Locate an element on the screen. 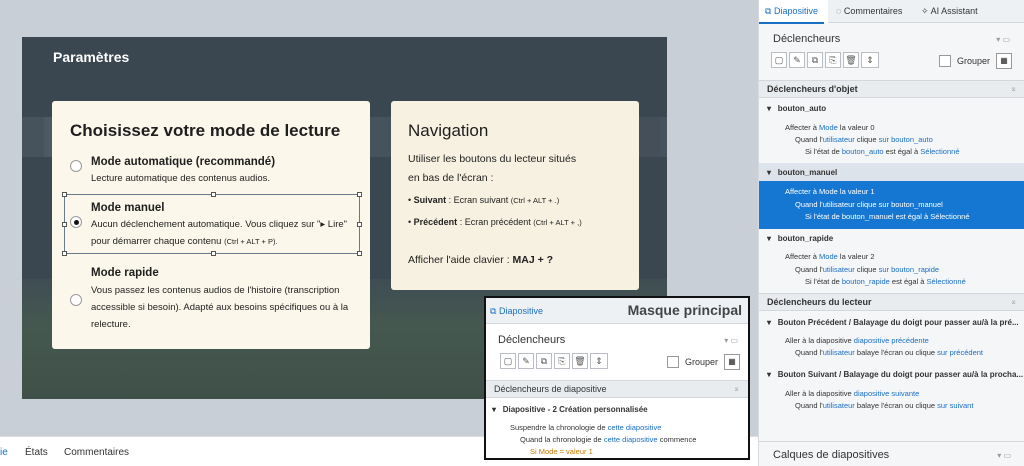 The height and width of the screenshot is (466, 1024). radio-manual is located at coordinates (76, 222).